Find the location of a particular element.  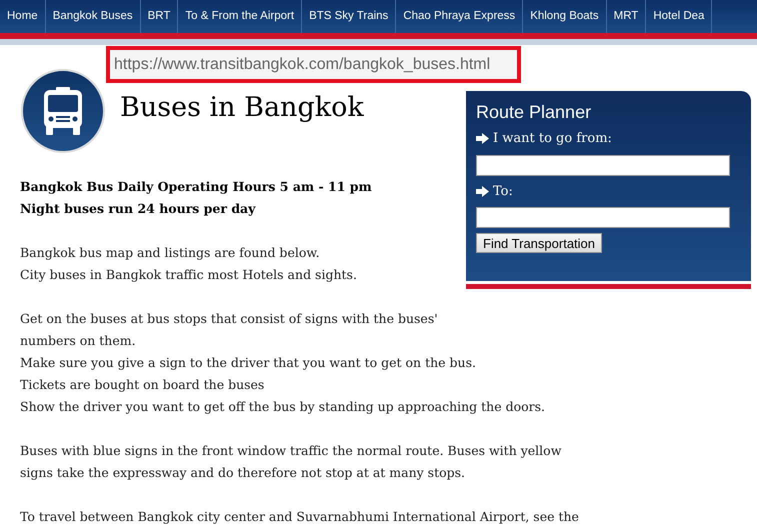

paragraph: Buses with blue signs in the front window traffic the normal route. Buses with yellow signs take the expressway and do therefore not stop at at many stops. is located at coordinates (291, 462).